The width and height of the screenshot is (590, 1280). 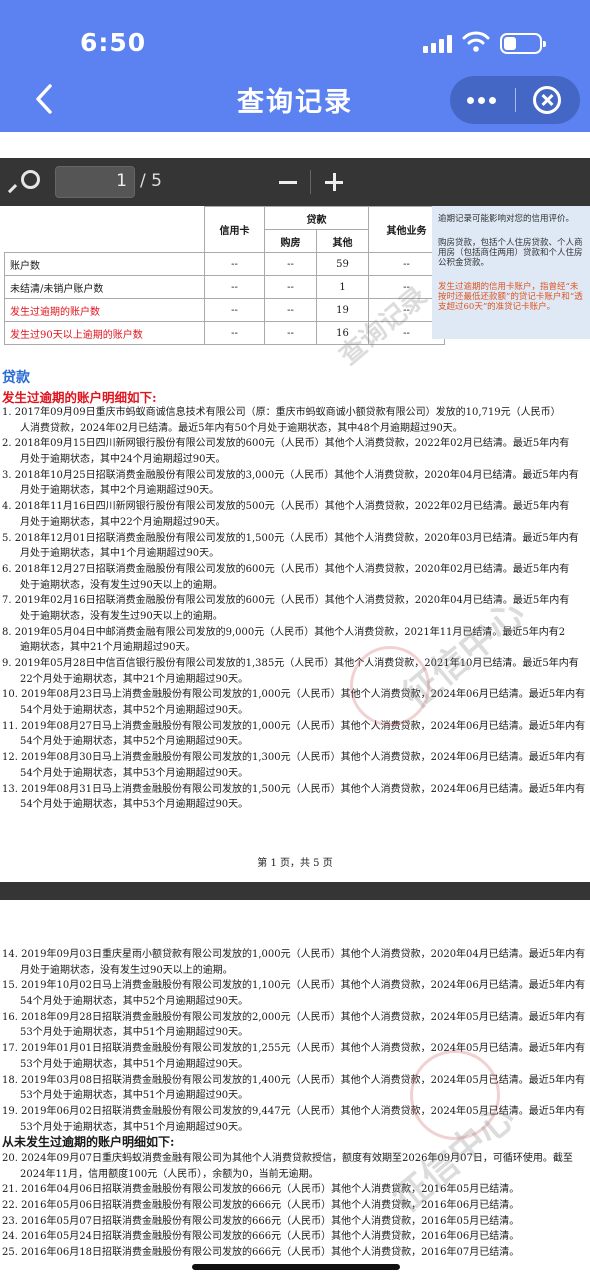 I want to click on list-item: 月处于逾期状态，其中1个月逾期超过90天。, so click(x=120, y=554).